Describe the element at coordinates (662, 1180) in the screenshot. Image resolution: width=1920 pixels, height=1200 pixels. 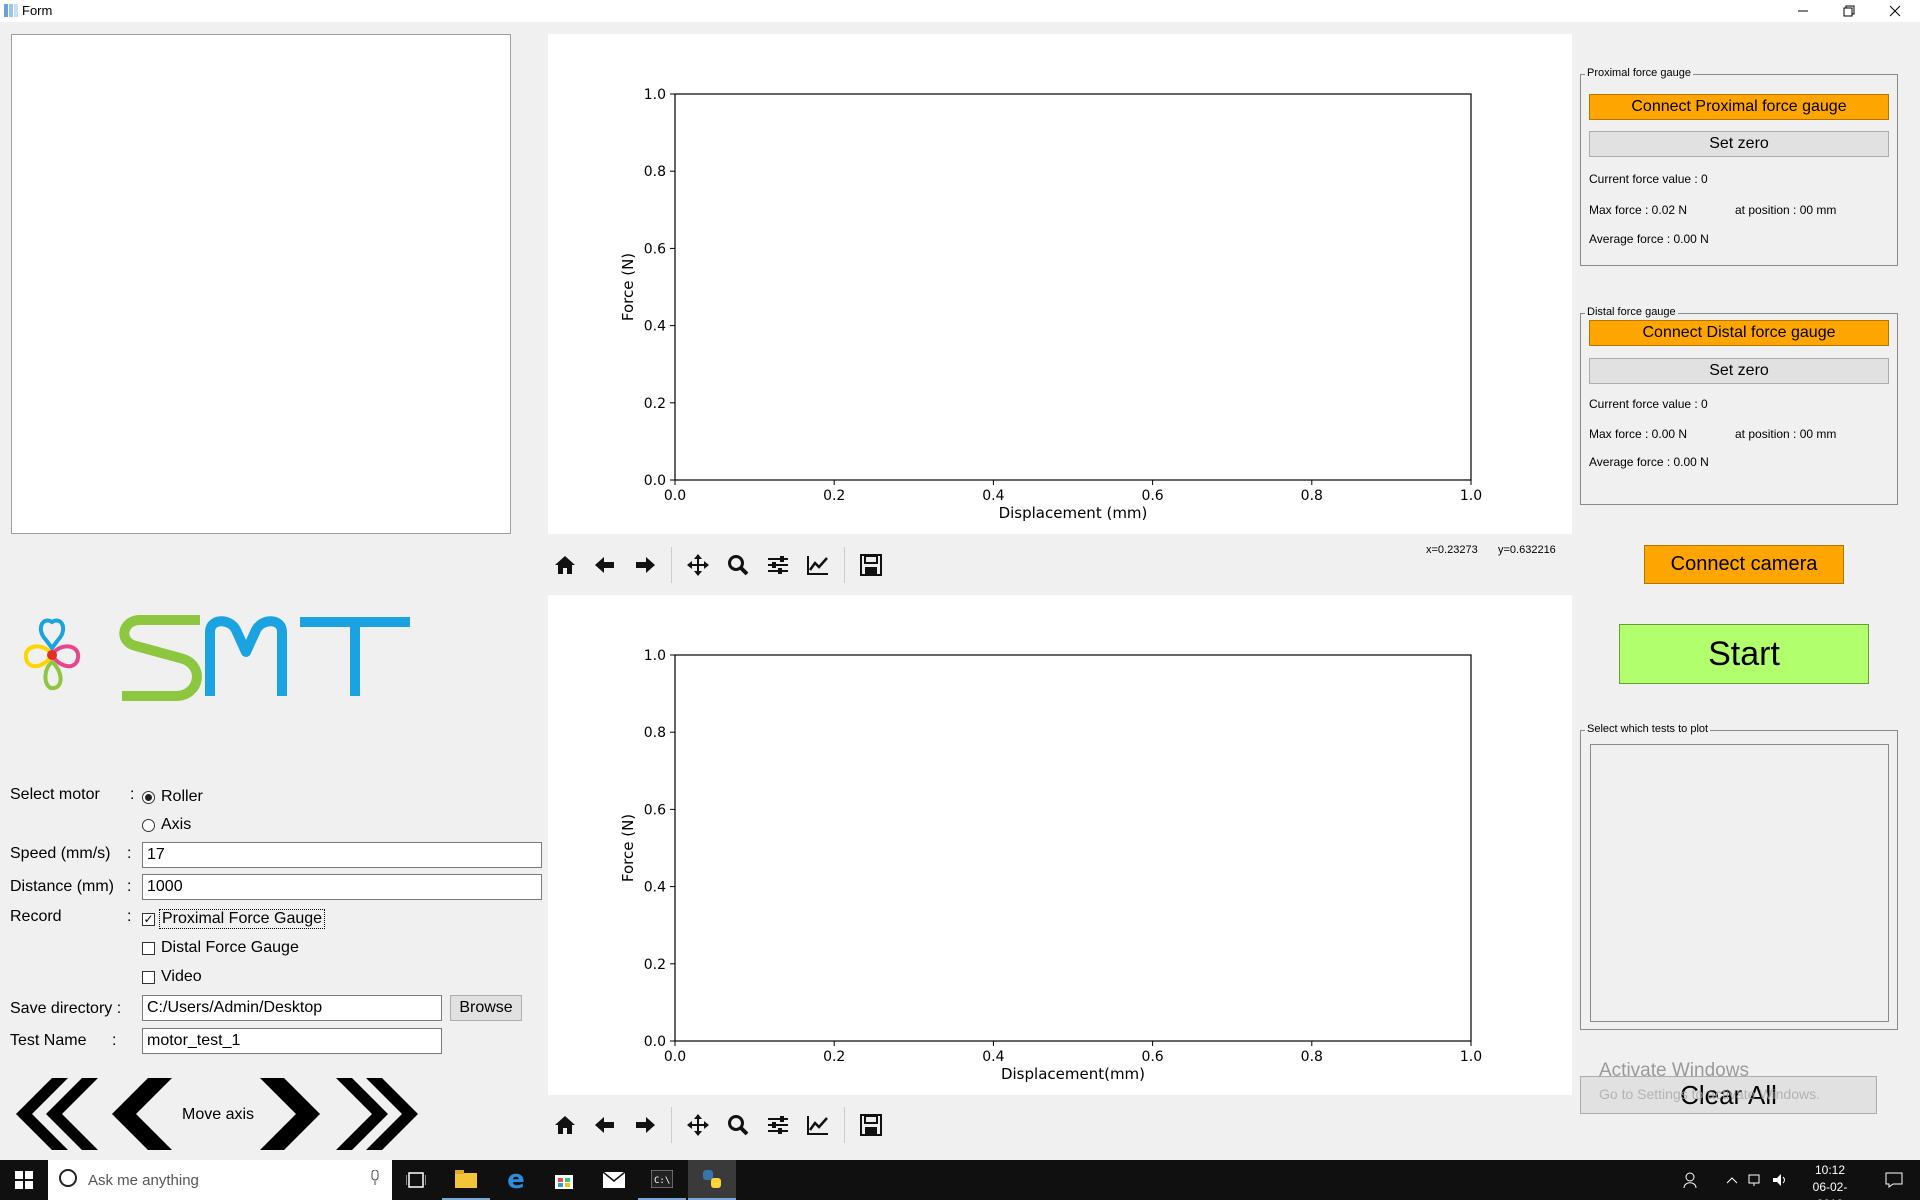
I see `command-prompt-icon: C:\` at that location.